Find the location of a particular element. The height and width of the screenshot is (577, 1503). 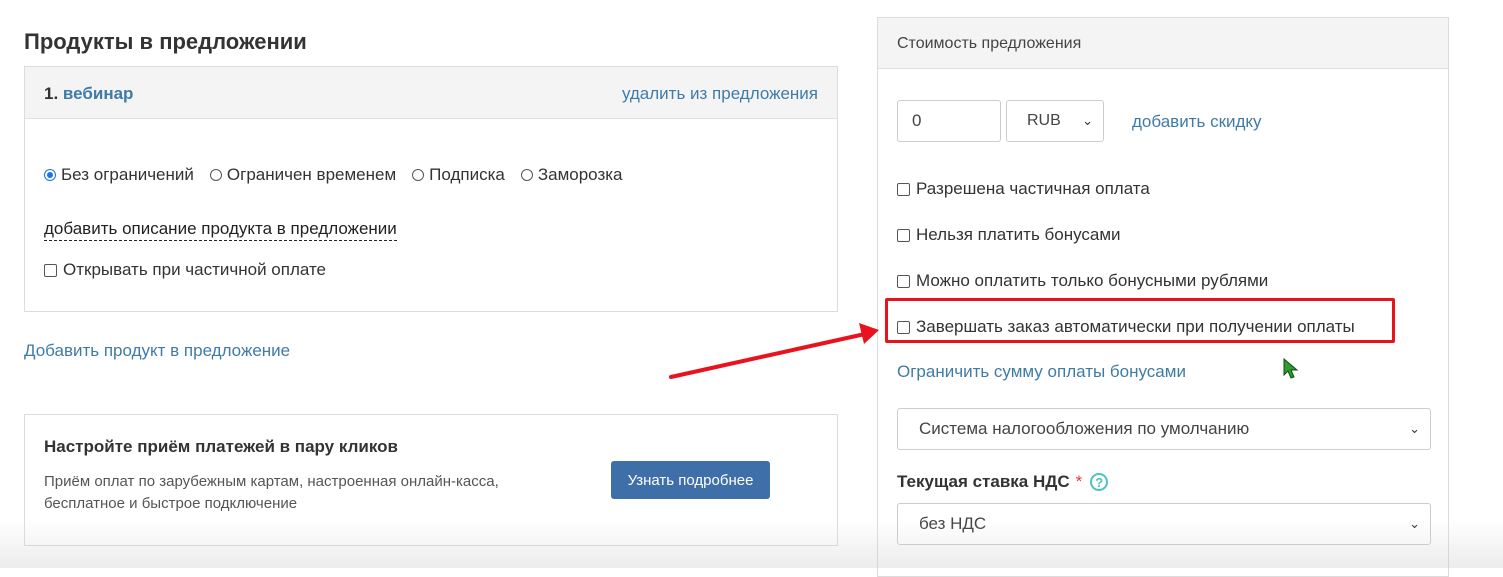

price-input is located at coordinates (949, 121).